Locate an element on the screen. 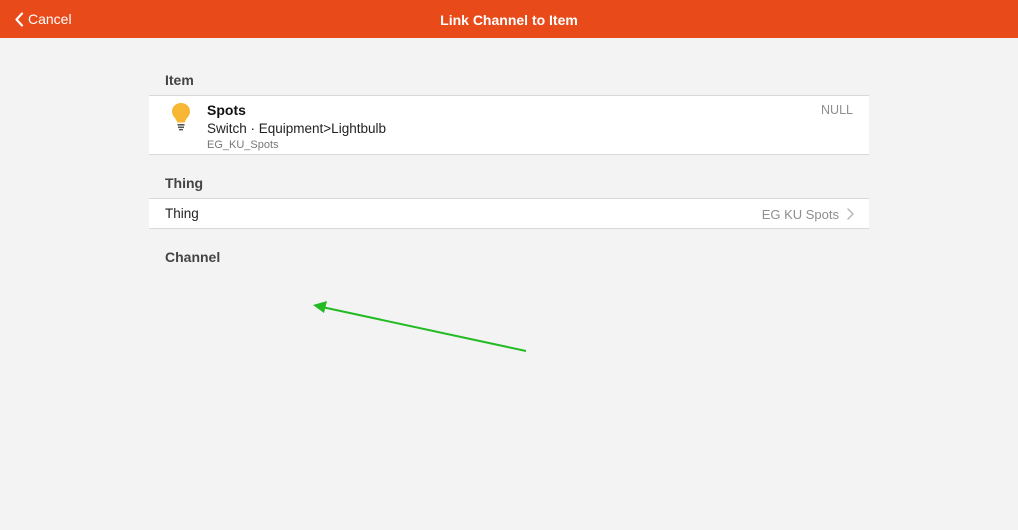  thing-select-row: Thing EG KU Spots is located at coordinates (509, 213).